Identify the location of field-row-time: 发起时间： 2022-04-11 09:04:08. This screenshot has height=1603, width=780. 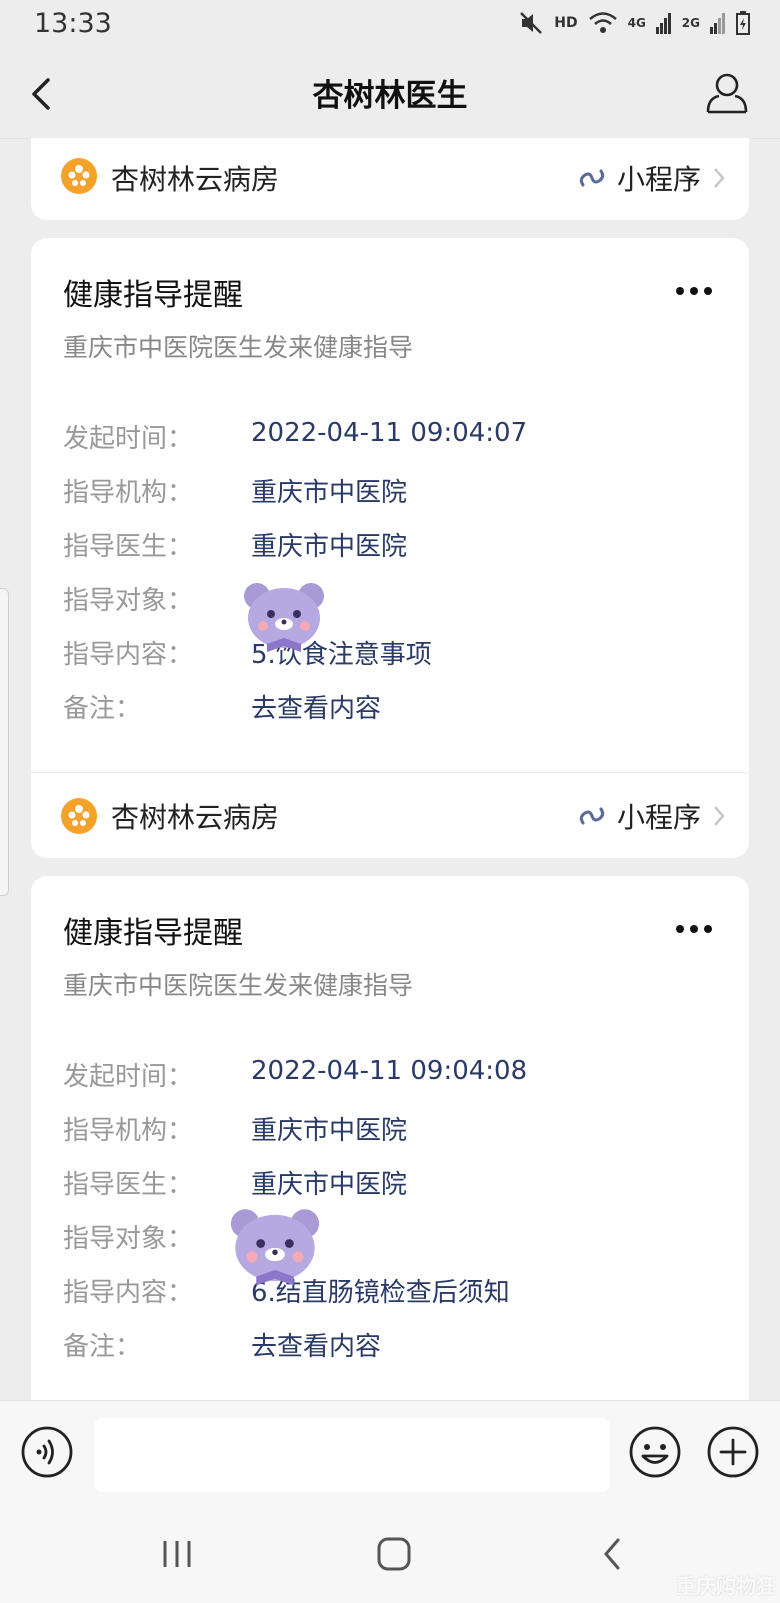
(393, 1076).